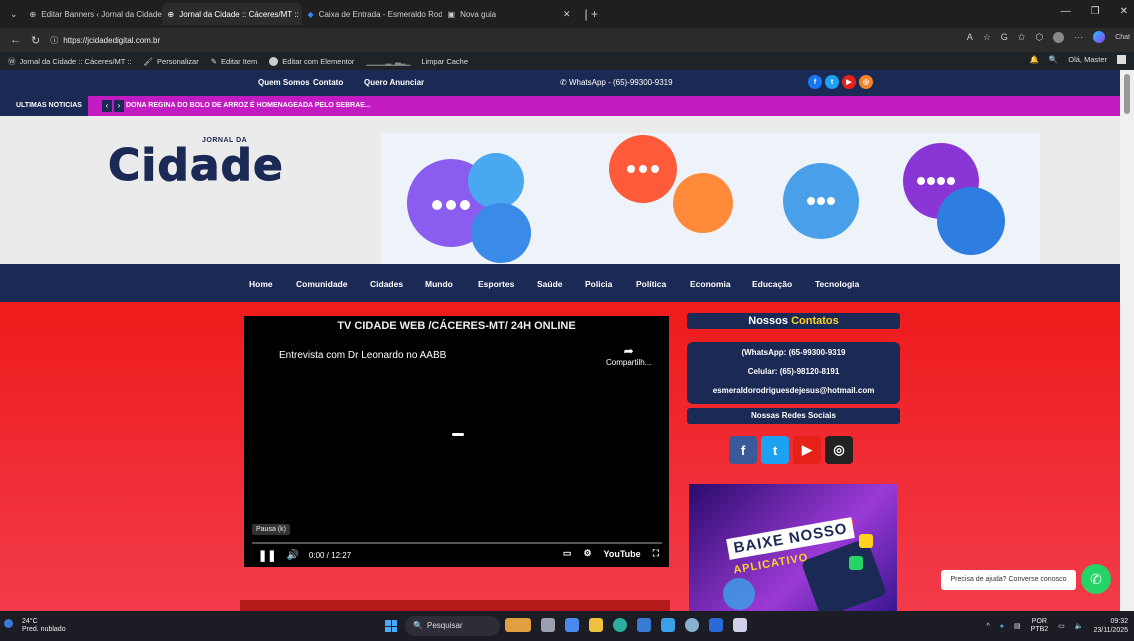 The image size is (1134, 641). What do you see at coordinates (793, 547) in the screenshot?
I see `app-download-banner: BAIXE NOSSO APLICATIVO` at bounding box center [793, 547].